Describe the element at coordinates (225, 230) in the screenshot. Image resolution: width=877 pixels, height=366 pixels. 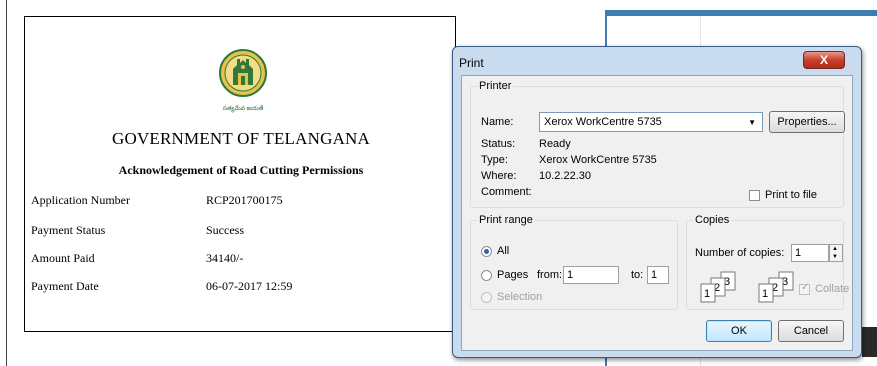
I see `receipt-row-value: Success` at that location.